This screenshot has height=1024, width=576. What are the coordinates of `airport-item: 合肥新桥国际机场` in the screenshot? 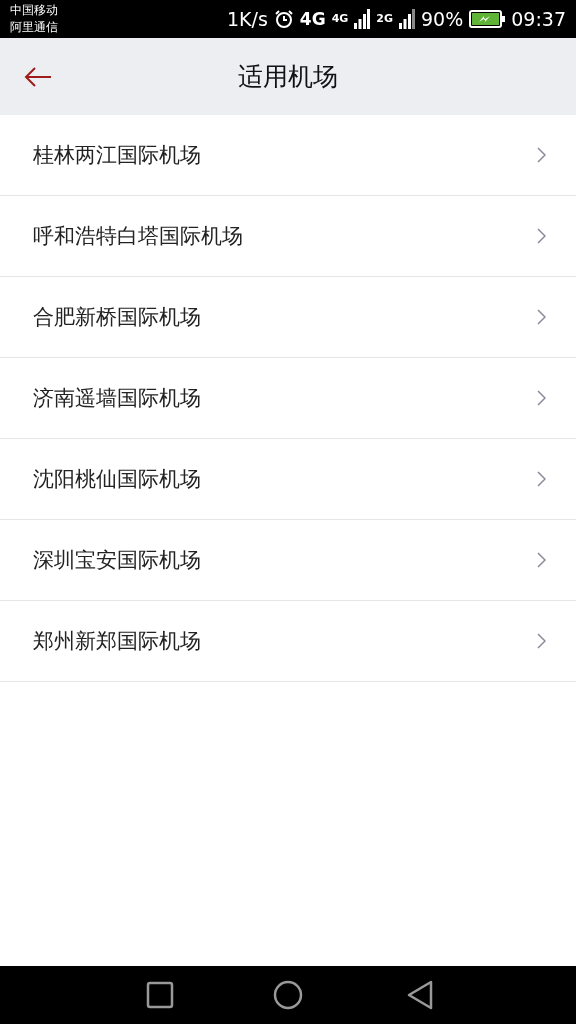 It's located at (288, 317).